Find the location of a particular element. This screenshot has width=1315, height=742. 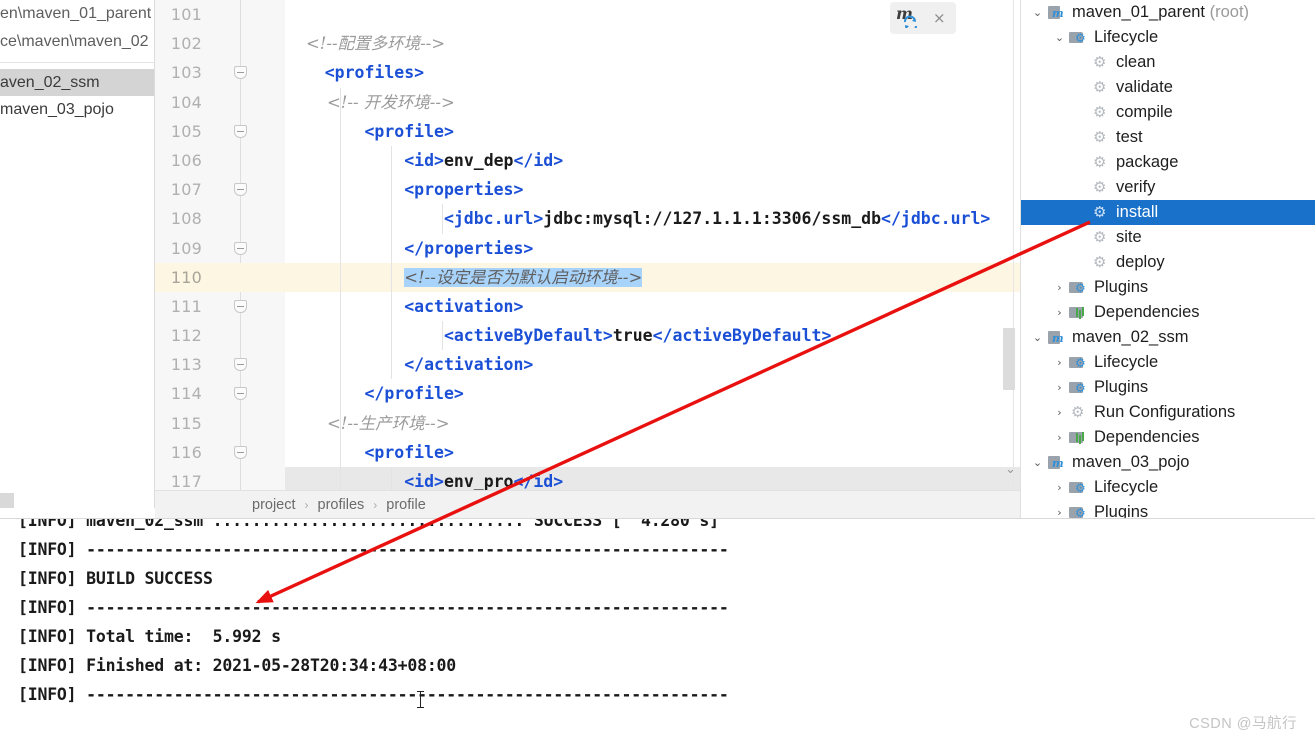

maven-tree-item-lifecycle: ⌄ Lifecycle is located at coordinates (1168, 37).